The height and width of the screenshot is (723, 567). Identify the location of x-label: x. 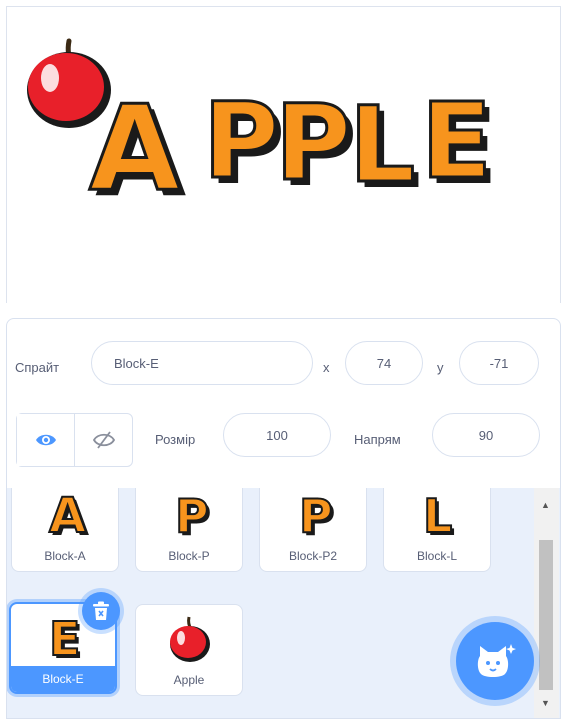
(326, 367).